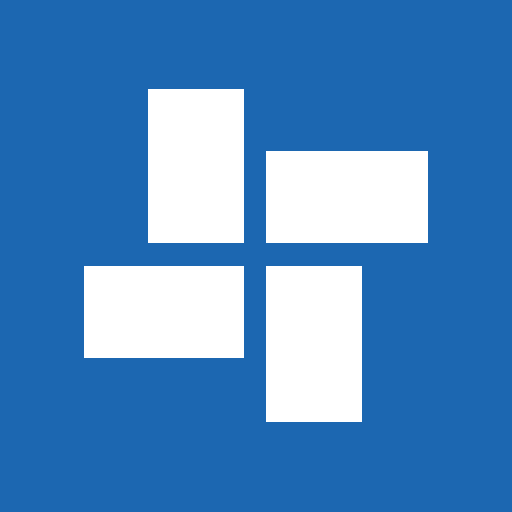 The image size is (512, 512). What do you see at coordinates (347, 197) in the screenshot?
I see `logo-tile-right` at bounding box center [347, 197].